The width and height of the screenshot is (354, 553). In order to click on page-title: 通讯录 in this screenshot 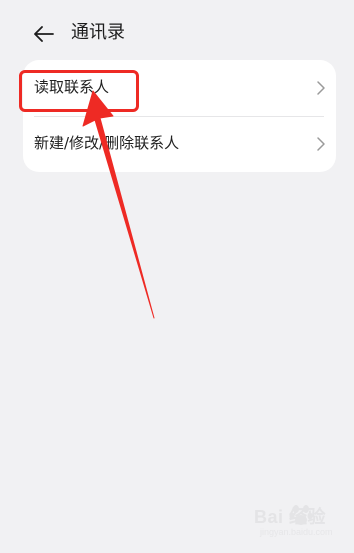, I will do `click(98, 32)`.